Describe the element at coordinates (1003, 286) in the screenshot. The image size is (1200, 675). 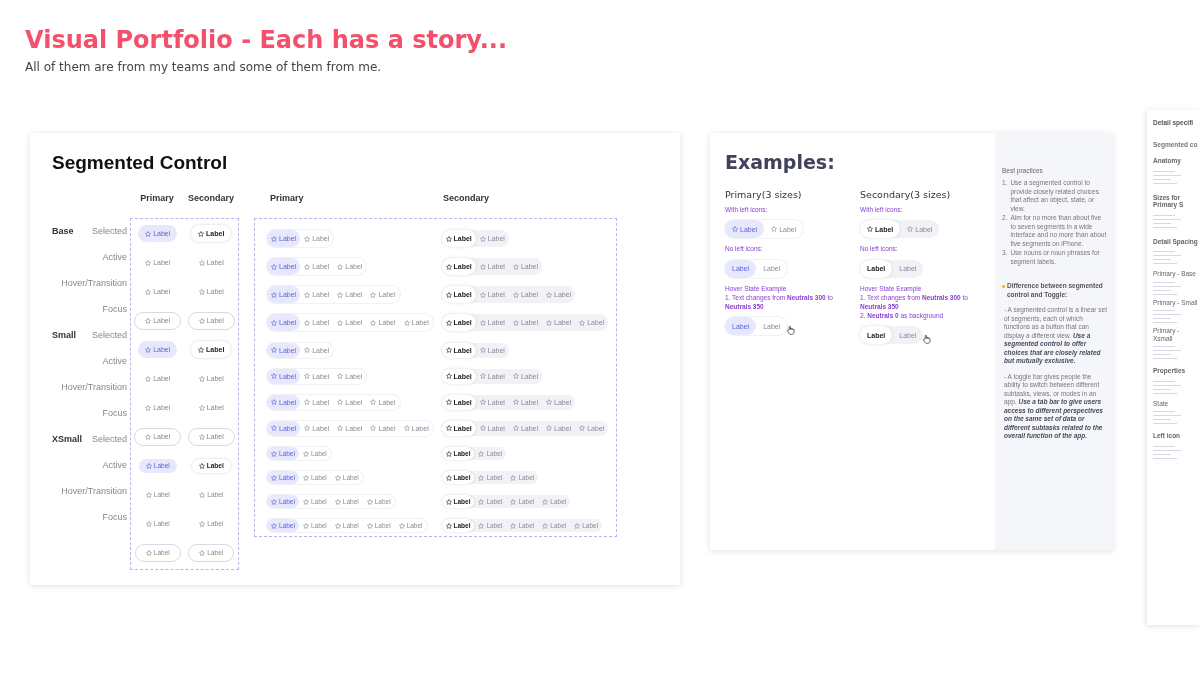
I see `bullet-icon` at that location.